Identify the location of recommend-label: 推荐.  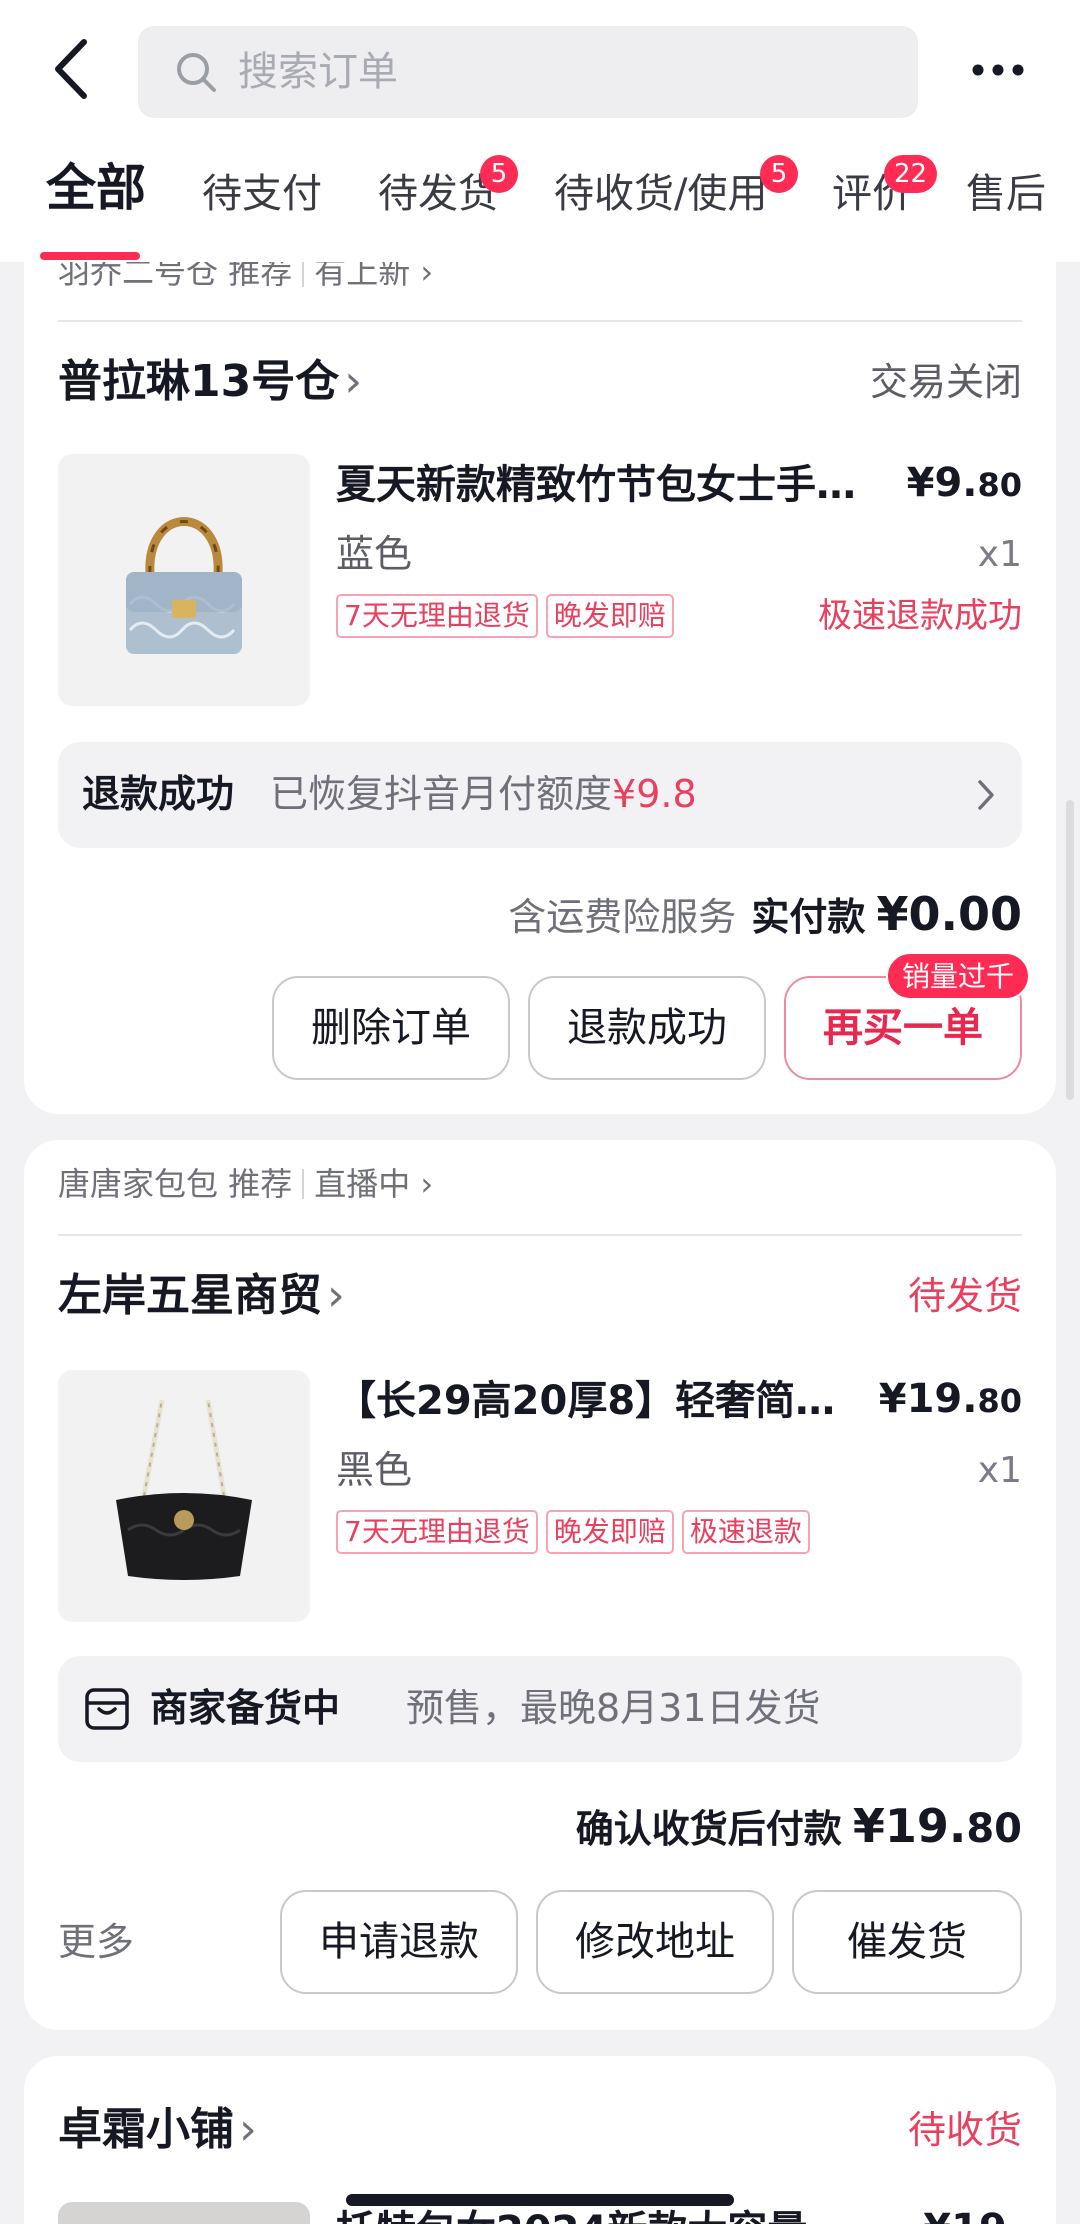
(260, 1184).